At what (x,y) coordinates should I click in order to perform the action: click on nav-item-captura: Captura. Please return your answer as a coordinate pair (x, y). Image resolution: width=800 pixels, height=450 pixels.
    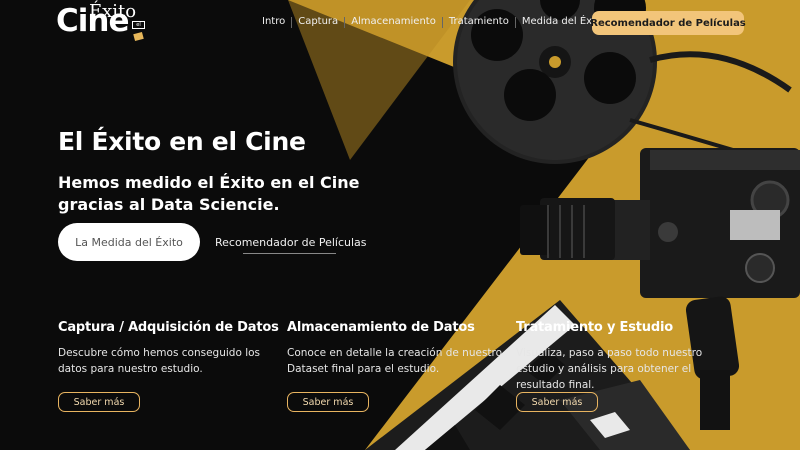
    Looking at the image, I should click on (318, 22).